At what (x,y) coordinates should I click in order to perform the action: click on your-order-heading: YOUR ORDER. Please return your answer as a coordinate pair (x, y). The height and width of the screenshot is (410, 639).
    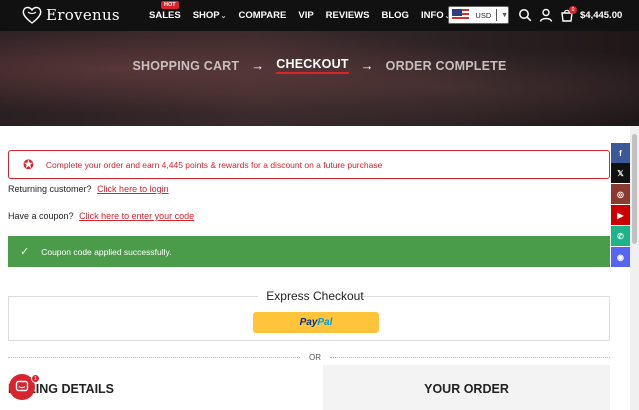
    Looking at the image, I should click on (466, 389).